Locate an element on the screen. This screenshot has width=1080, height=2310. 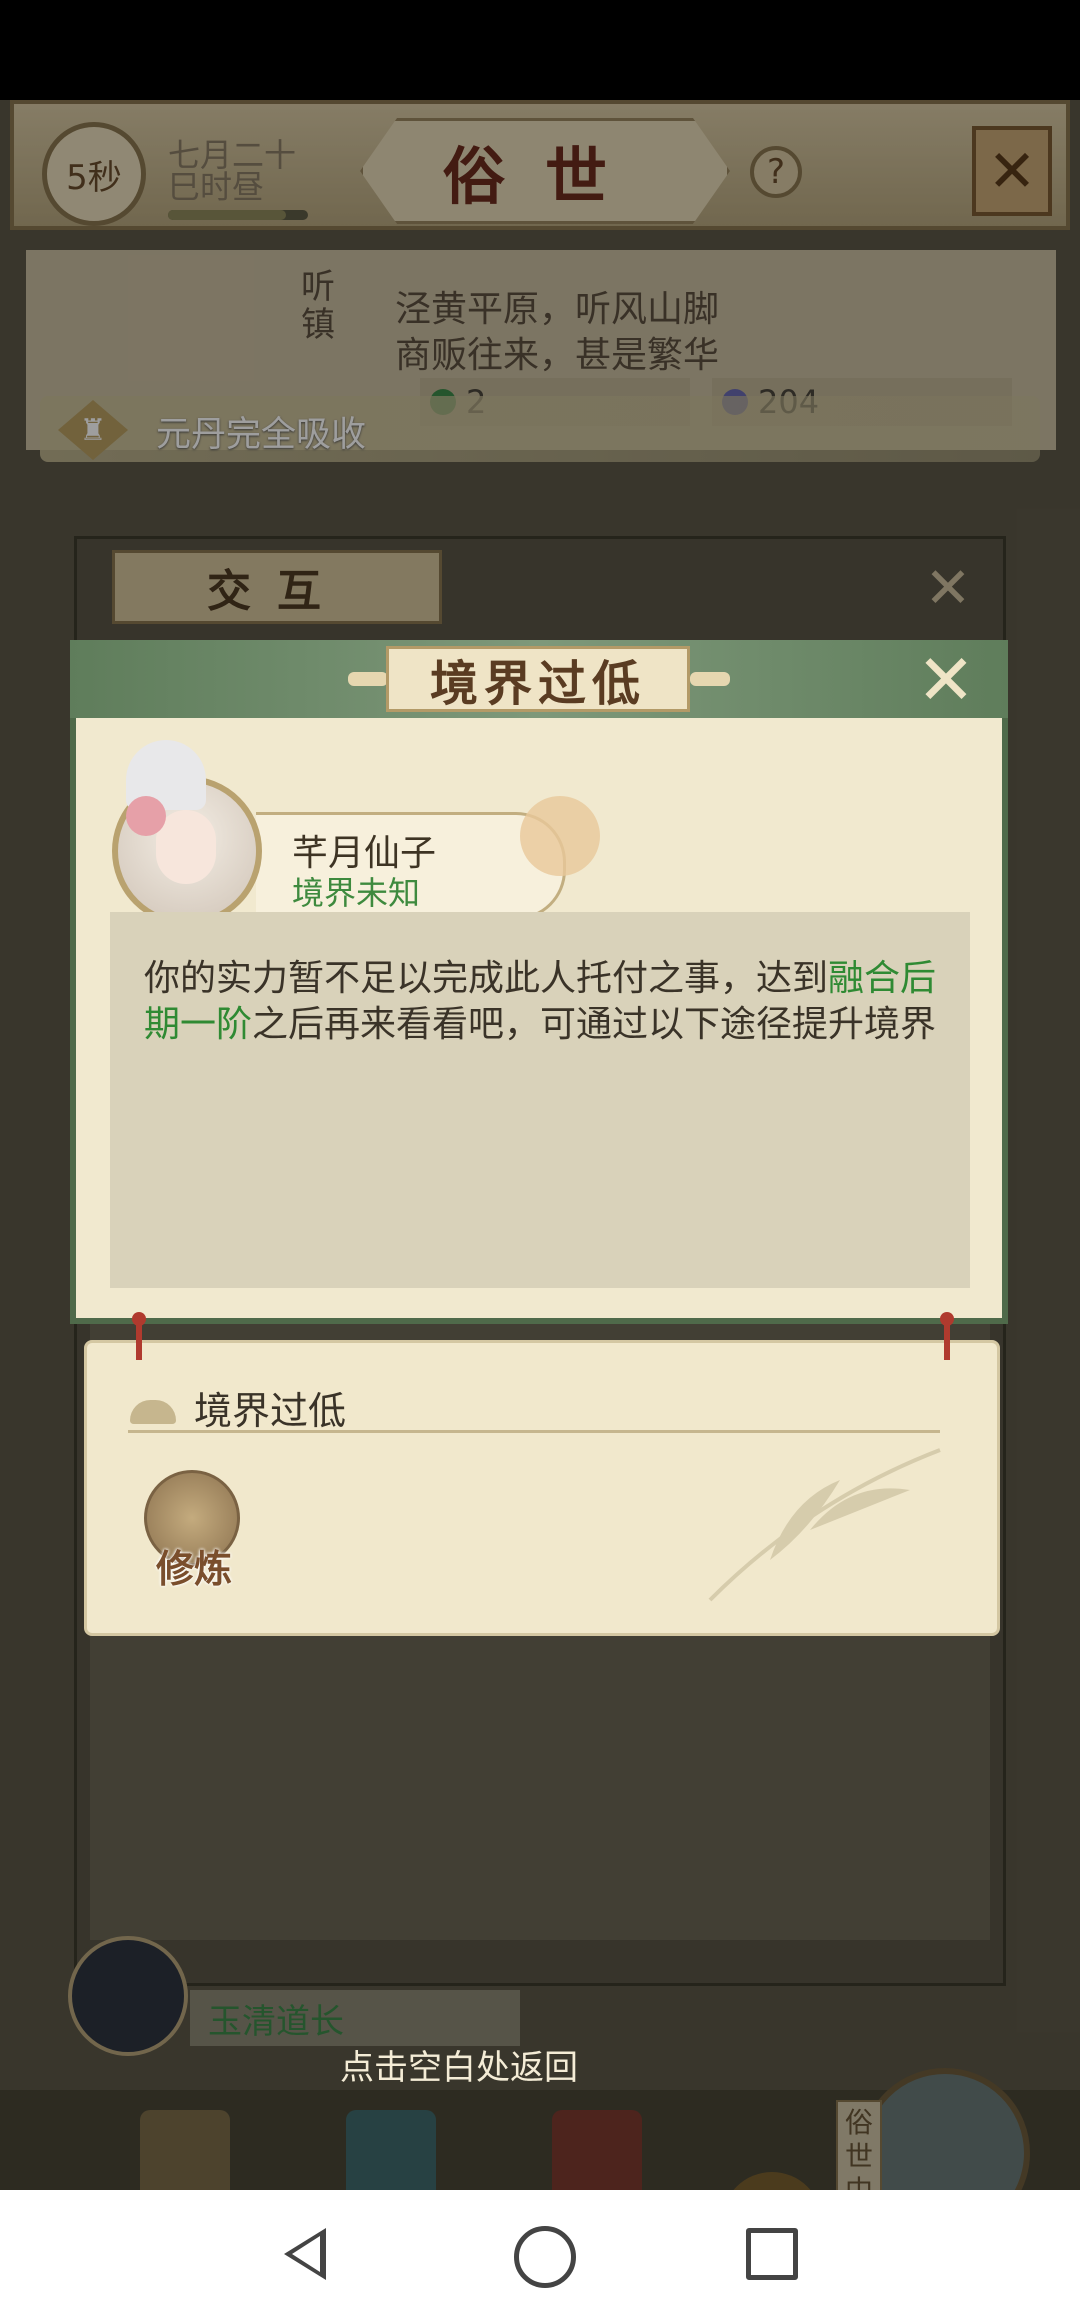
tap-to-return-hint: 点击空白处返回 is located at coordinates (459, 2064).